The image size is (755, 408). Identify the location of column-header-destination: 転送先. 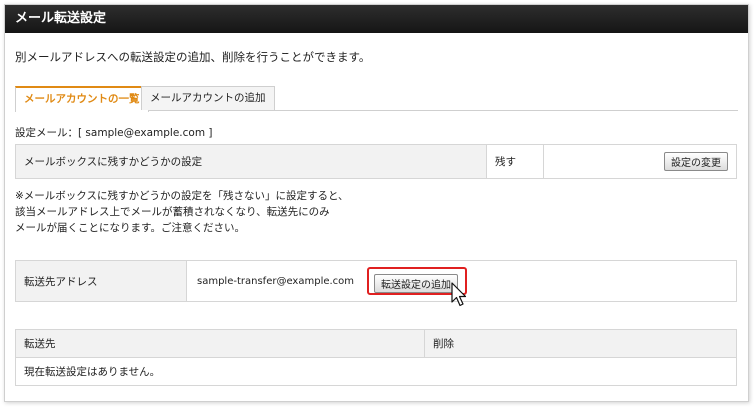
(220, 343).